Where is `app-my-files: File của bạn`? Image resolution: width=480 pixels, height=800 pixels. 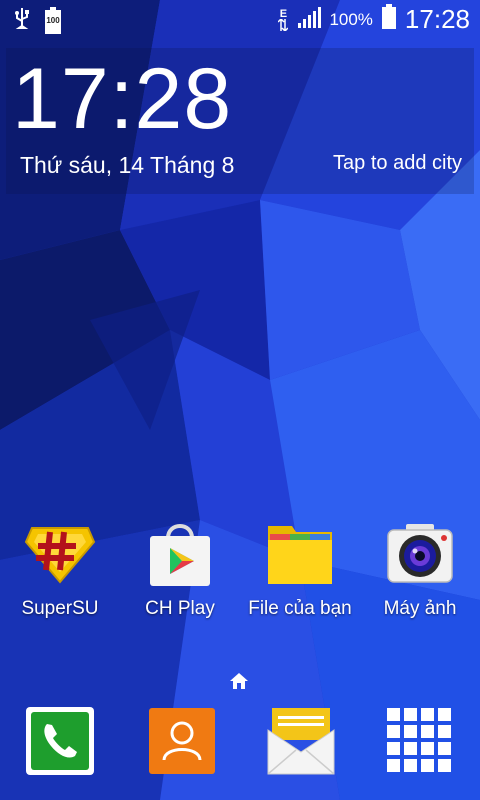 app-my-files: File của bạn is located at coordinates (300, 569).